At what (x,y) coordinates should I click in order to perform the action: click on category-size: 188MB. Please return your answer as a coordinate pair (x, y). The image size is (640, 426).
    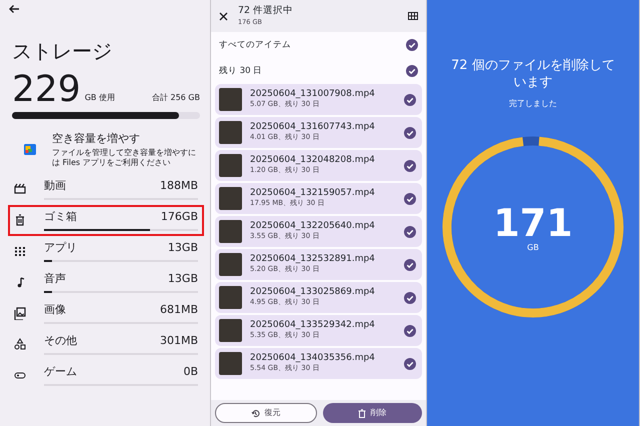
    Looking at the image, I should click on (179, 186).